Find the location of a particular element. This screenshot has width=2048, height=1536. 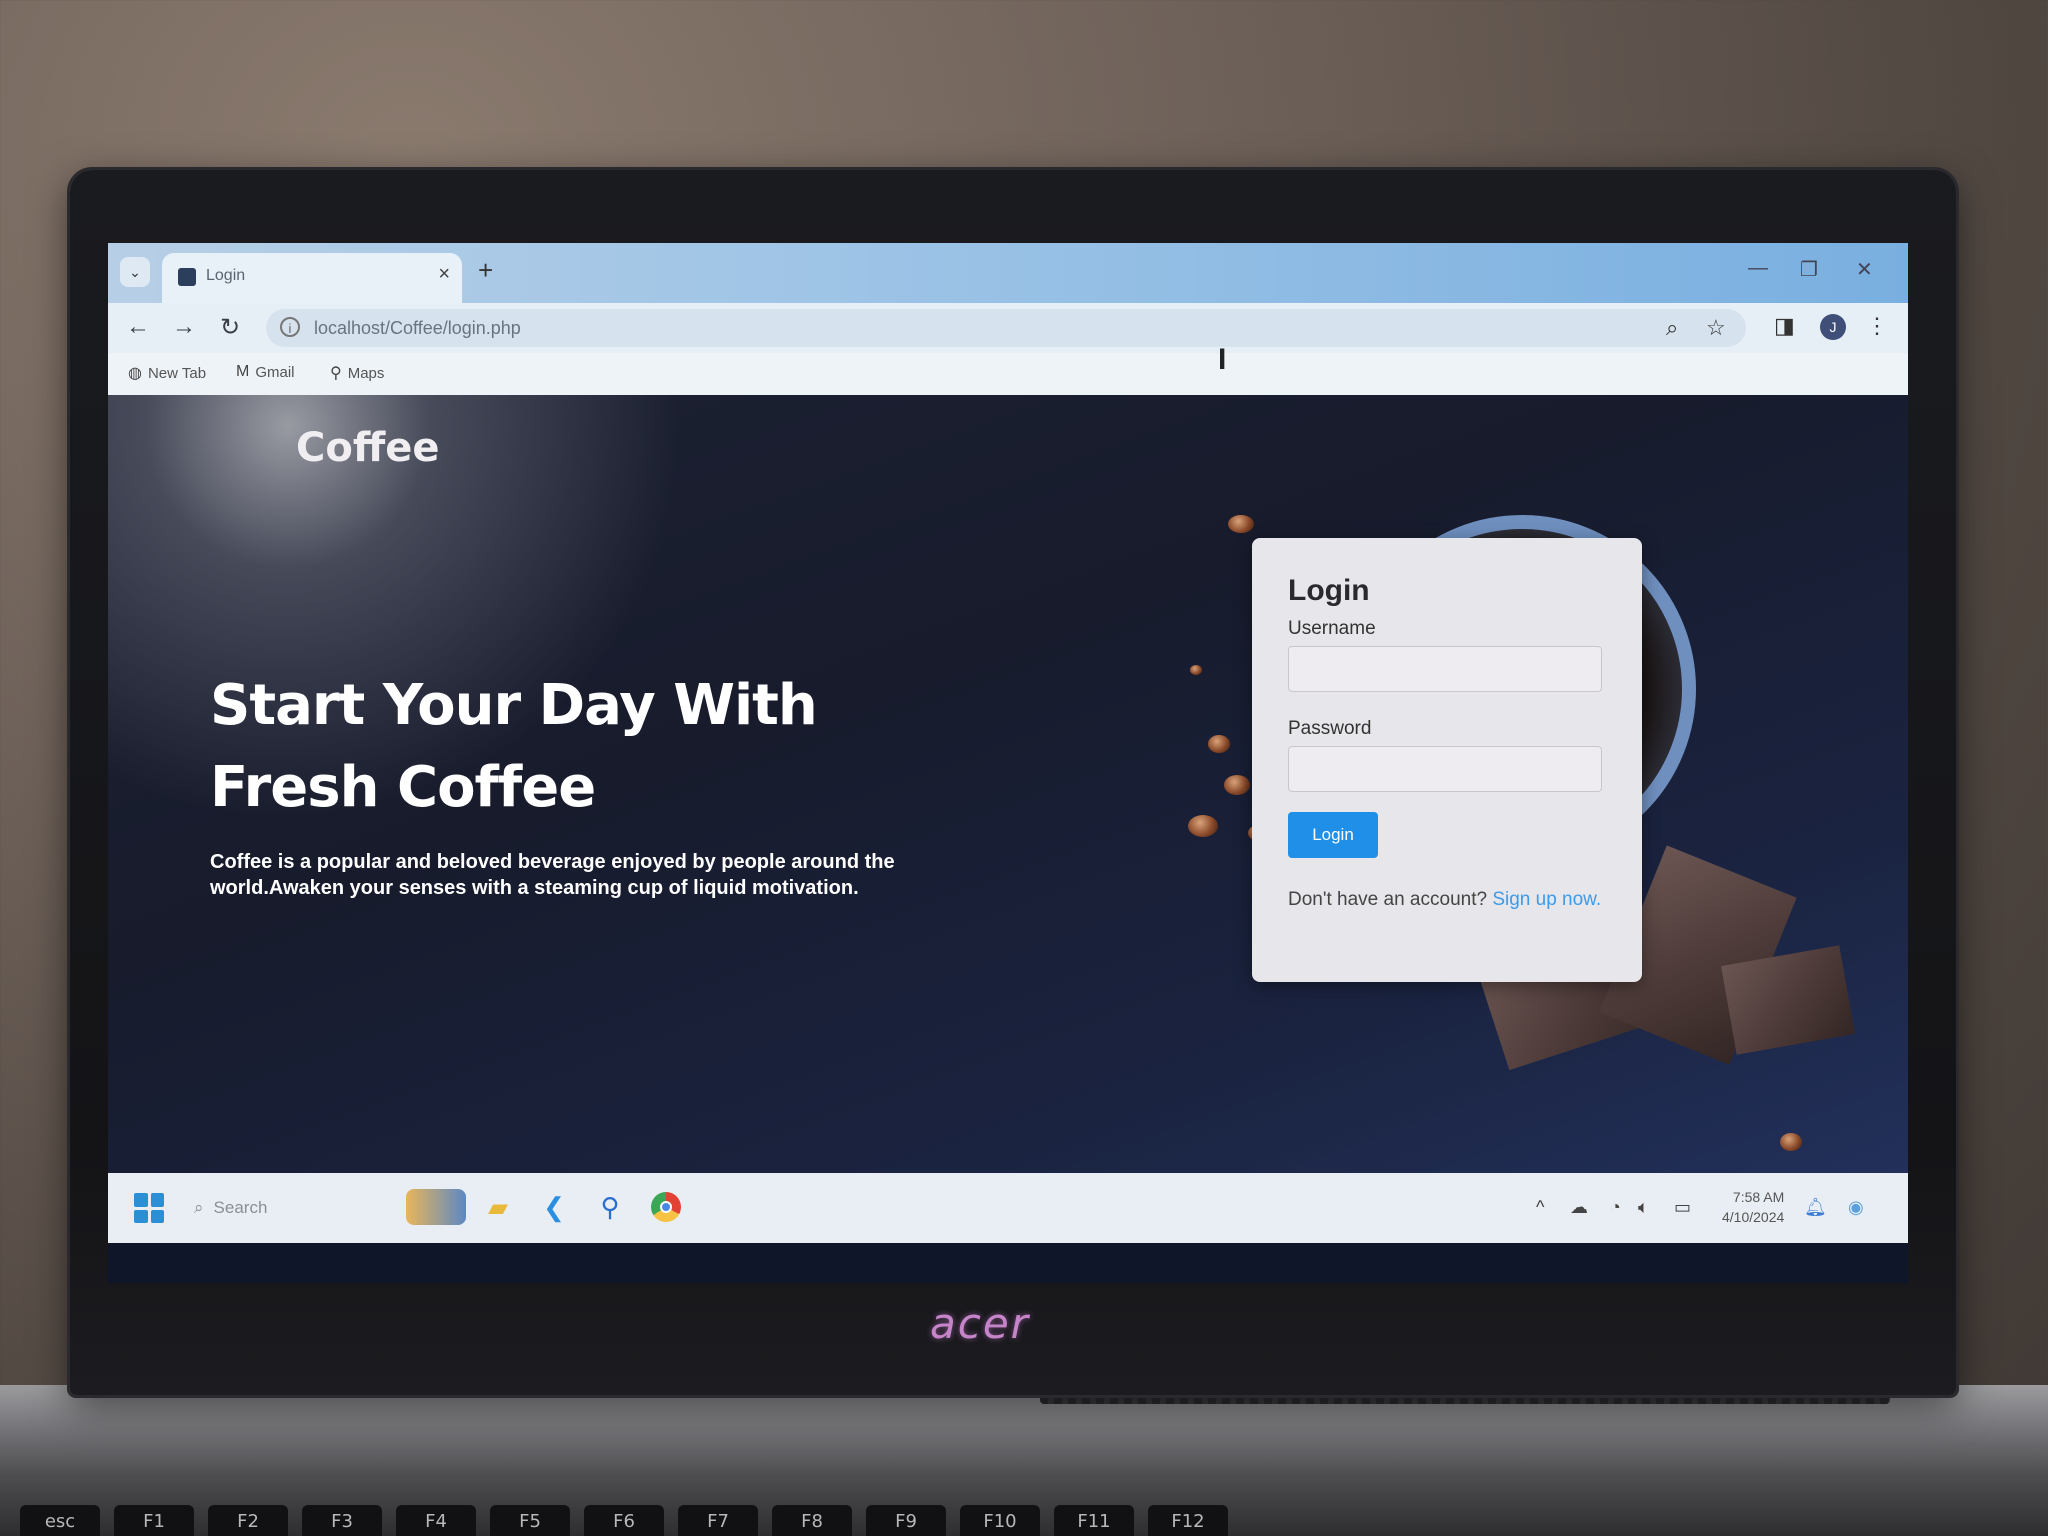

back-icon: ← is located at coordinates (138, 327).